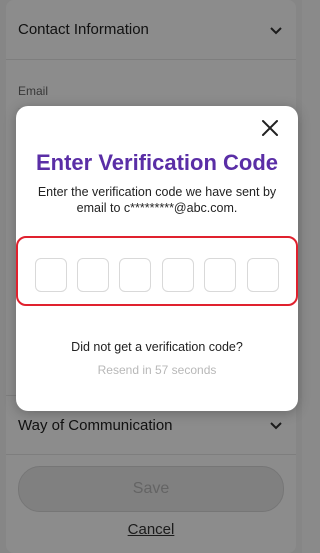  I want to click on resend-timer: Resend in 57 seconds, so click(157, 370).